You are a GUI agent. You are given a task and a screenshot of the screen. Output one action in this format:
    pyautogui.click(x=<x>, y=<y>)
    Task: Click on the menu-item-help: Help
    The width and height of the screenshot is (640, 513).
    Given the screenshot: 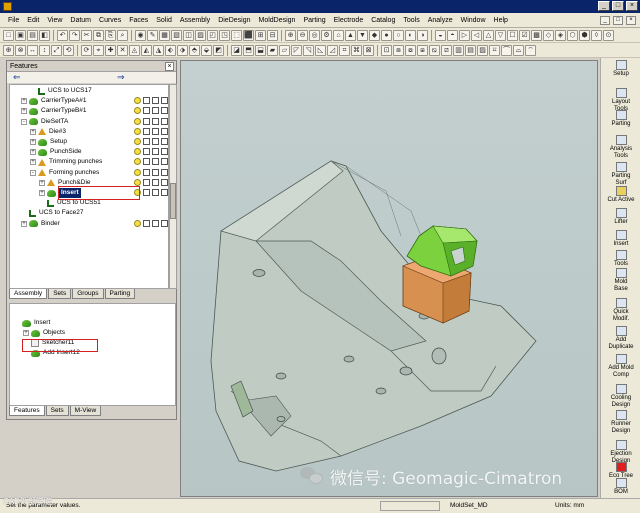 What is the action you would take?
    pyautogui.click(x=501, y=20)
    